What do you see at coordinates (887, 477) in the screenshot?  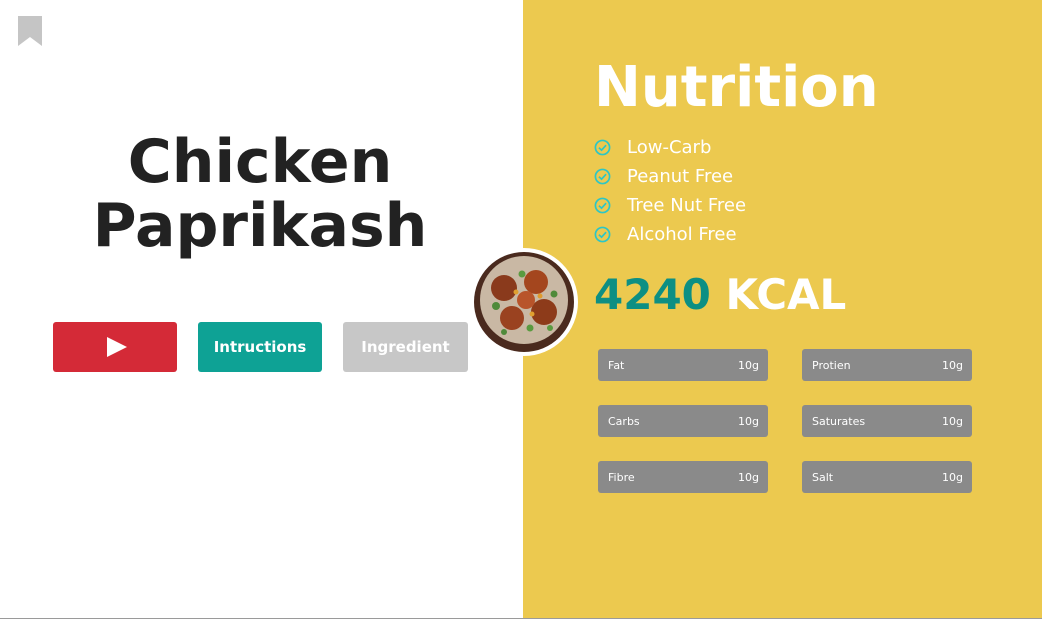 I see `nutrient-salt: Salt 10g` at bounding box center [887, 477].